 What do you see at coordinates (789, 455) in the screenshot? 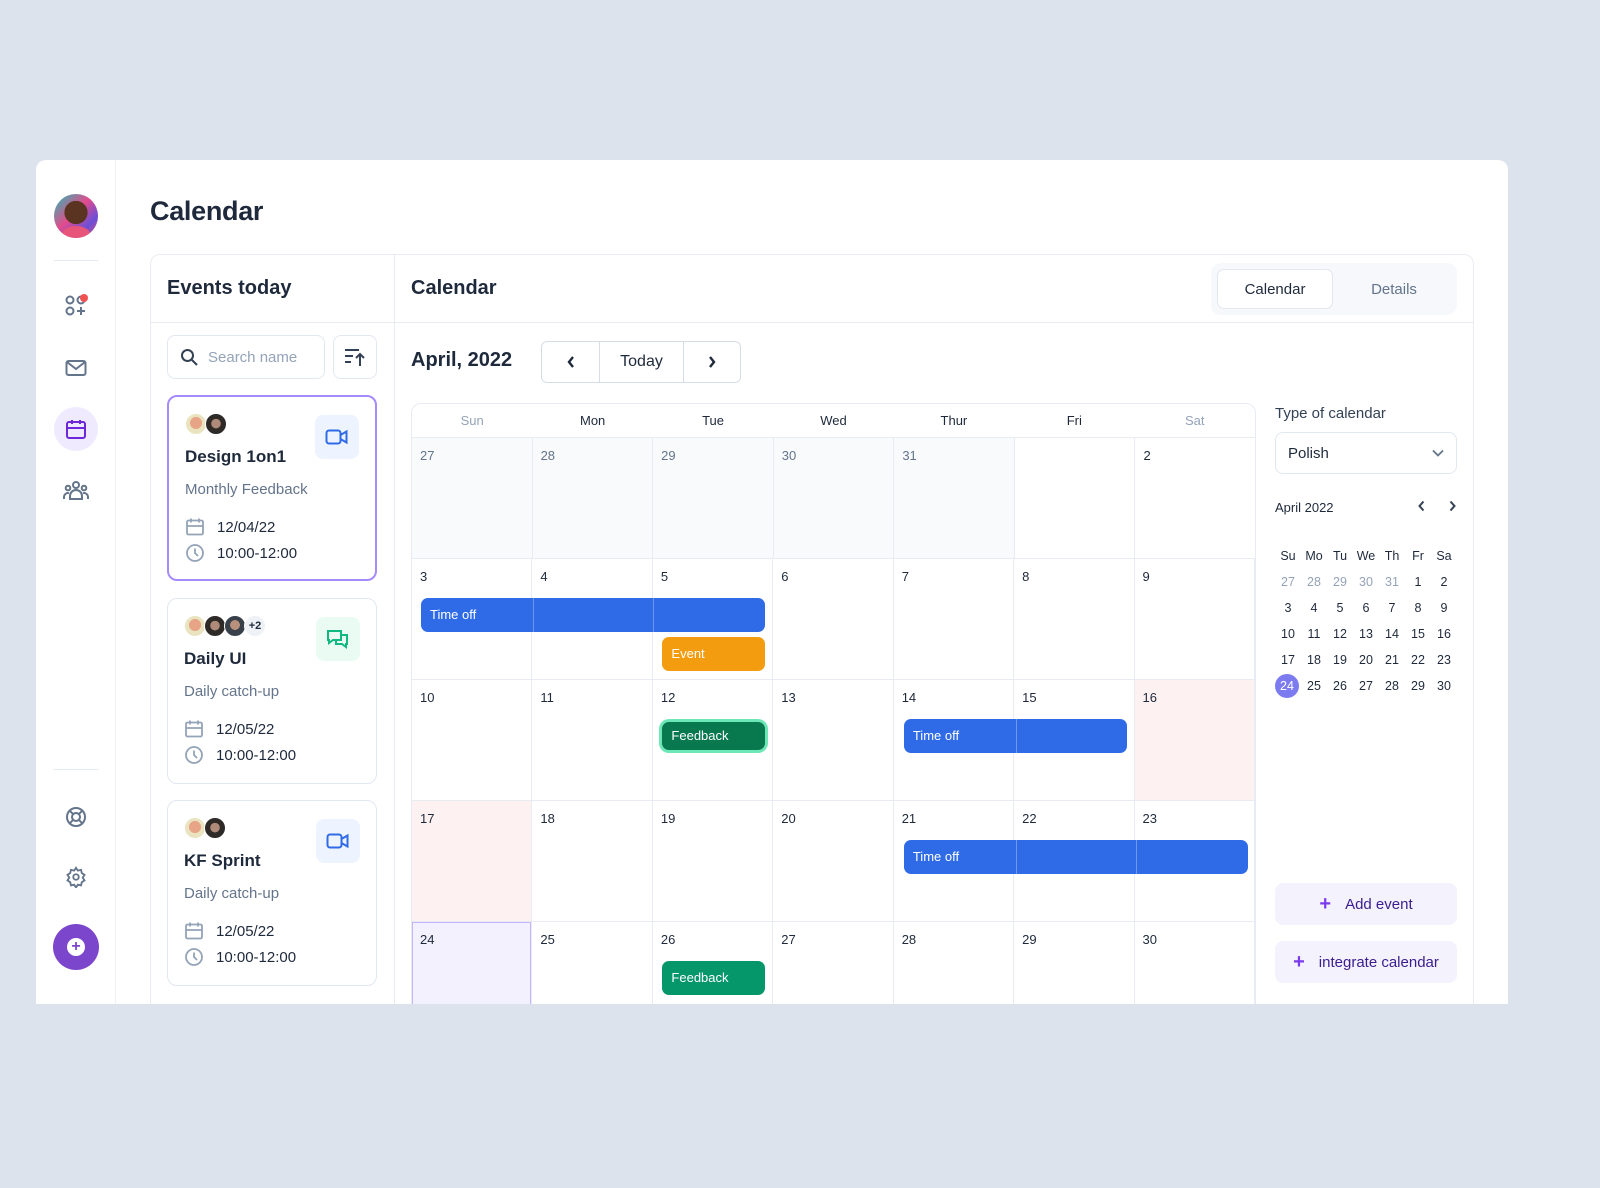
I see `day-number: 30` at bounding box center [789, 455].